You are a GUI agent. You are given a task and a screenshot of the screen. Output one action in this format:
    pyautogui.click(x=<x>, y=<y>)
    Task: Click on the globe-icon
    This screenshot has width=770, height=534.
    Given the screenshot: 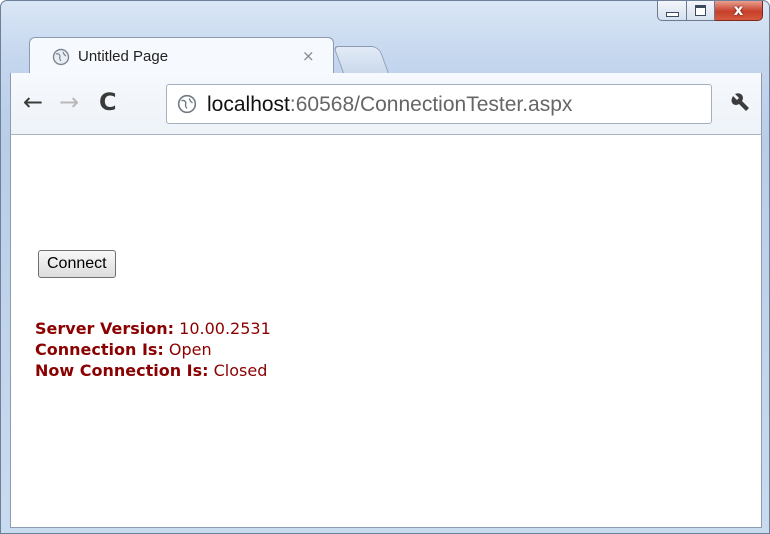 What is the action you would take?
    pyautogui.click(x=61, y=59)
    